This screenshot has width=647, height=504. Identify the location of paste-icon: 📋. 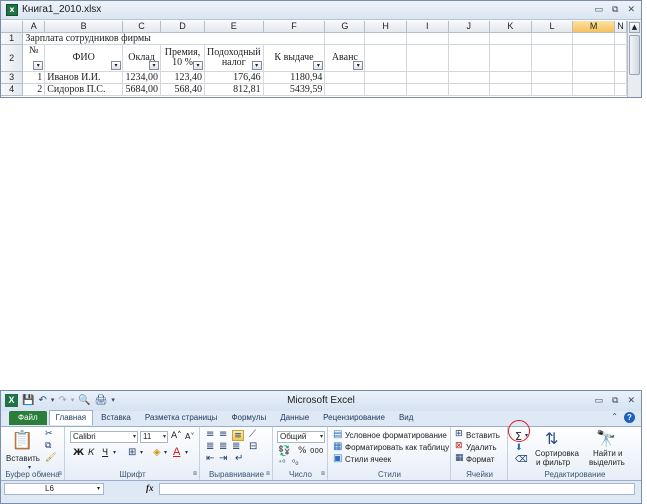
(22, 440).